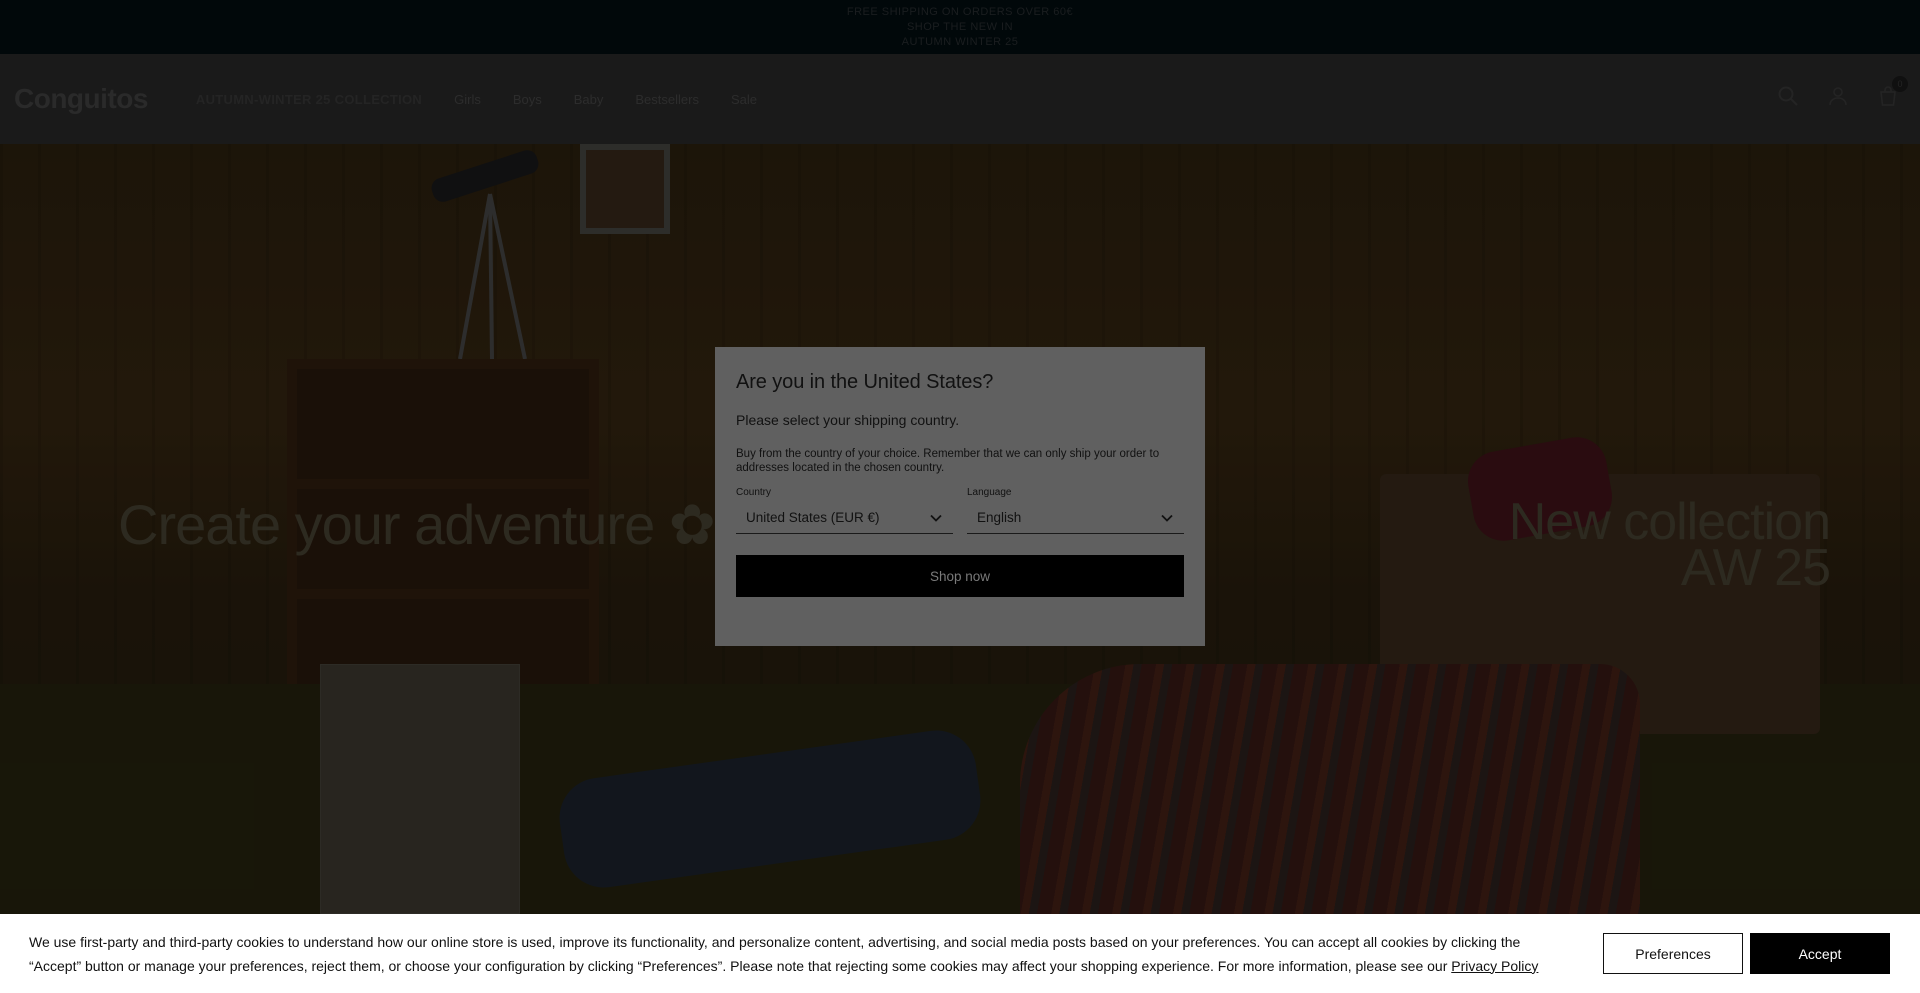 Image resolution: width=1920 pixels, height=993 pixels. I want to click on language-field: Language English, so click(1075, 510).